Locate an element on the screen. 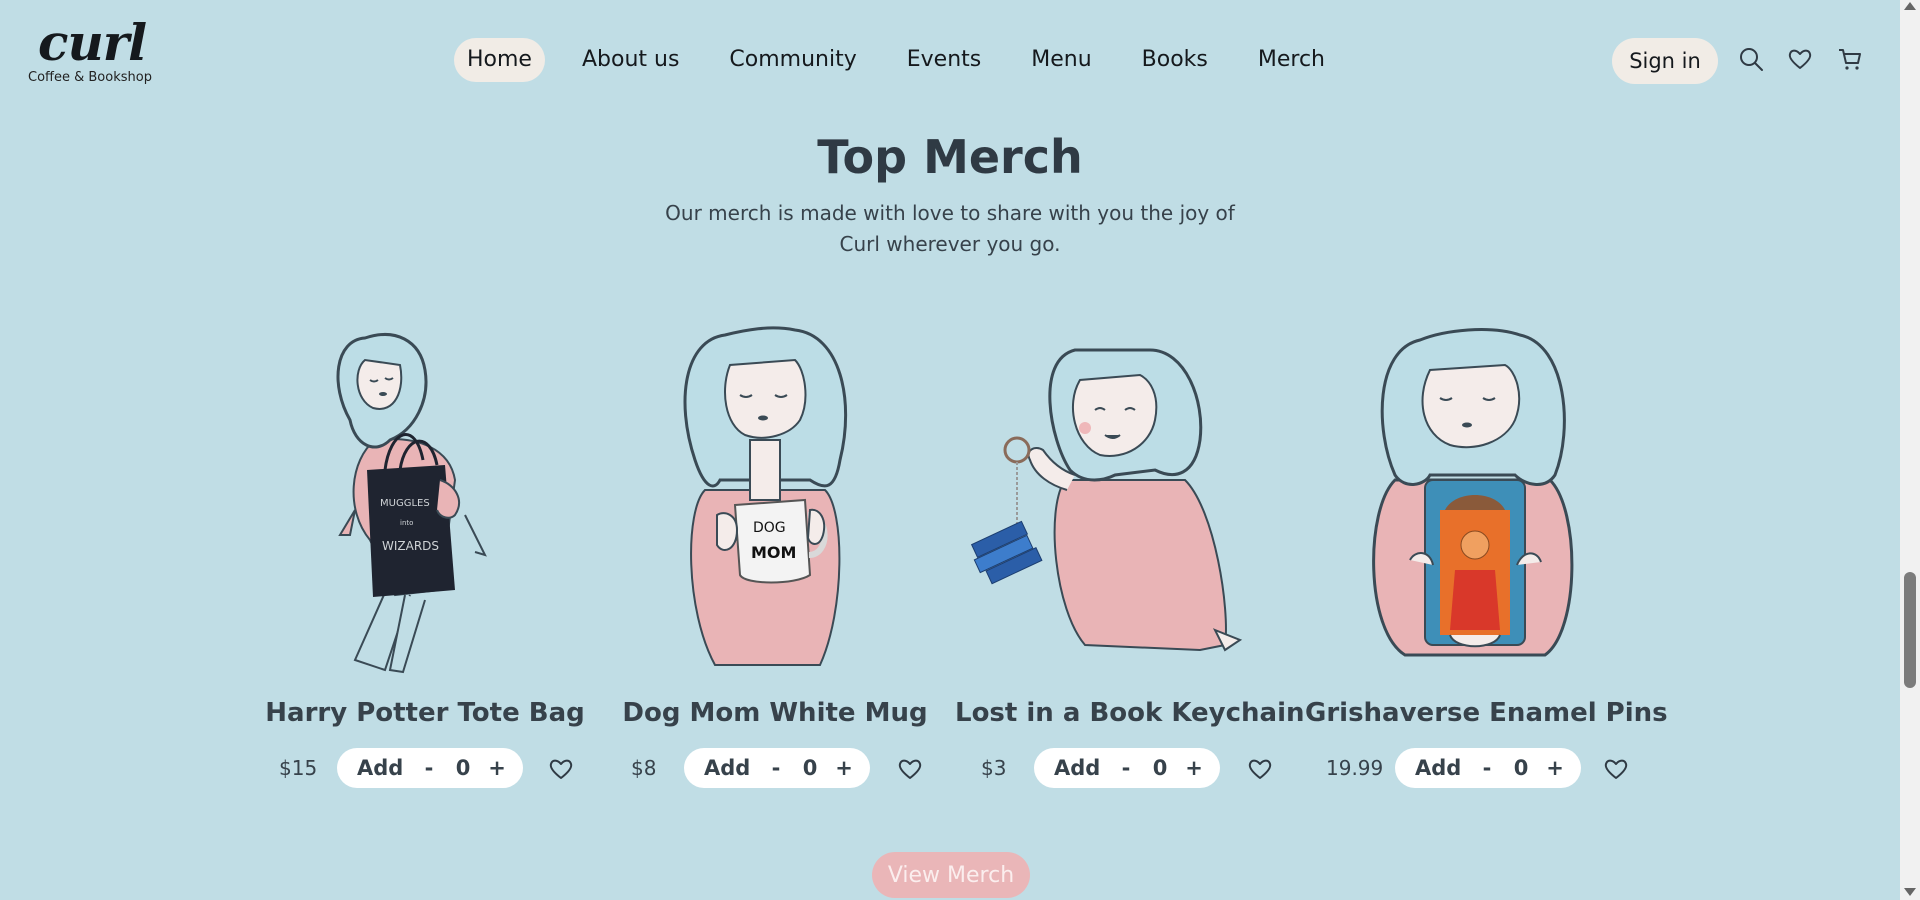 This screenshot has height=900, width=1920. sign-in-button: Sign in is located at coordinates (1665, 61).